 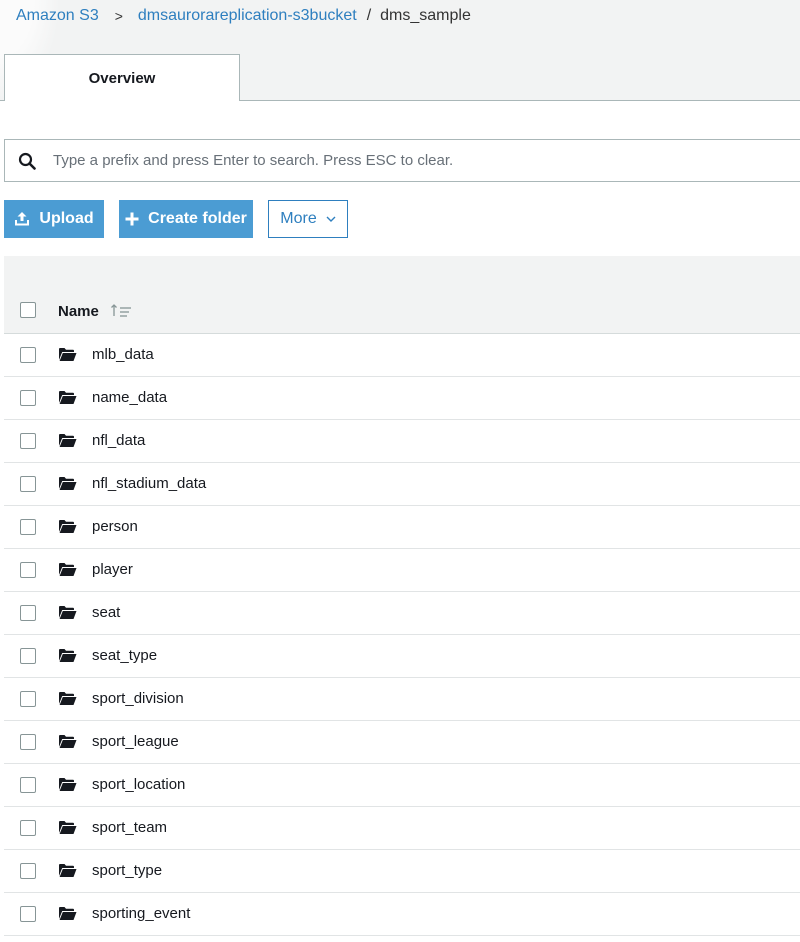 I want to click on table-row: seat_type, so click(x=402, y=656).